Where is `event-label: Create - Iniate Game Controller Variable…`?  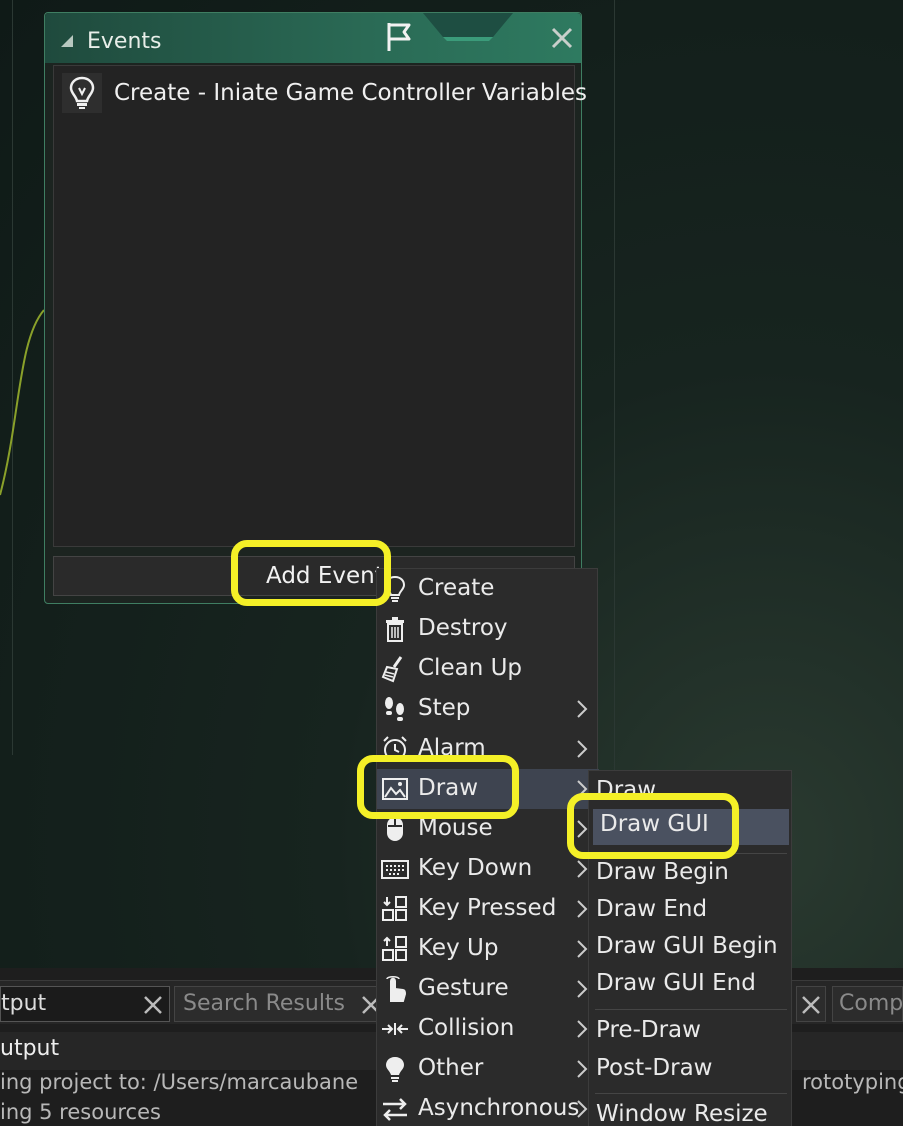
event-label: Create - Iniate Game Controller Variable… is located at coordinates (351, 93).